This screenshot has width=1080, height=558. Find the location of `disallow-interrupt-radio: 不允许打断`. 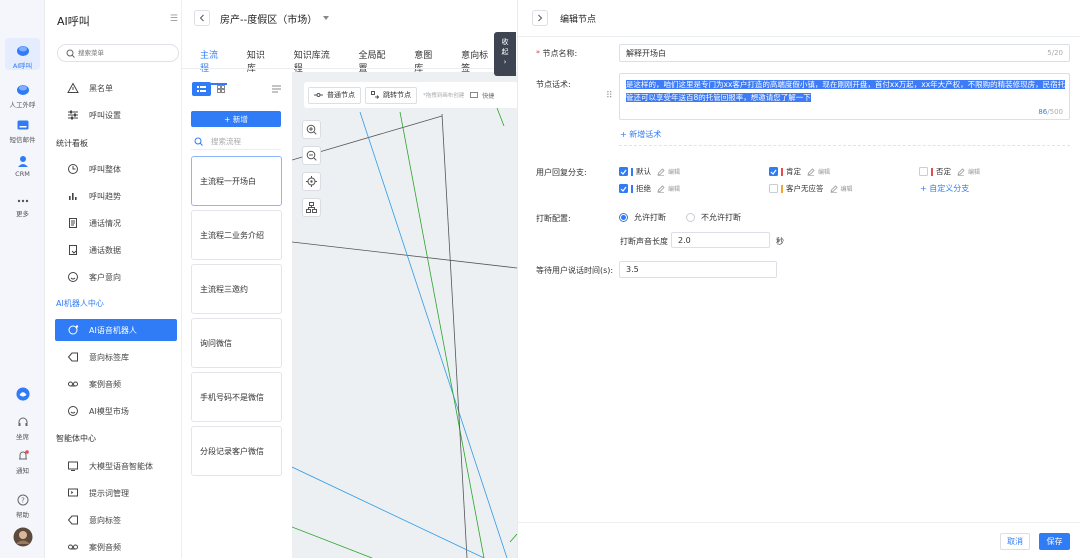

disallow-interrupt-radio: 不允许打断 is located at coordinates (713, 217).